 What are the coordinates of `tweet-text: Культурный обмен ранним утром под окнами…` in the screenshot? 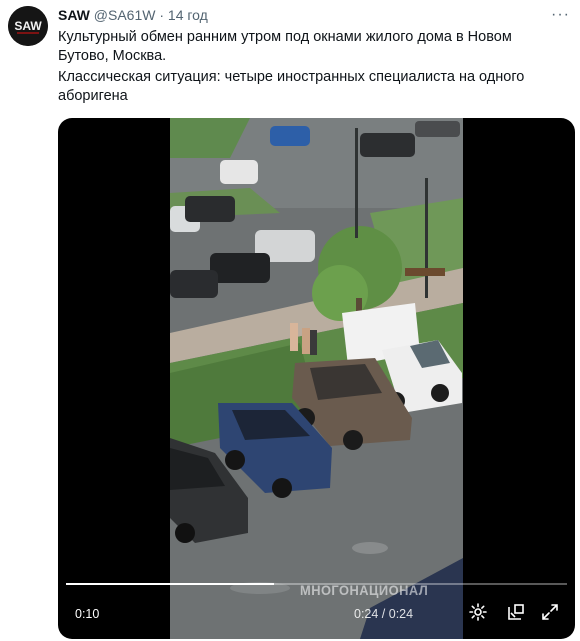 It's located at (308, 66).